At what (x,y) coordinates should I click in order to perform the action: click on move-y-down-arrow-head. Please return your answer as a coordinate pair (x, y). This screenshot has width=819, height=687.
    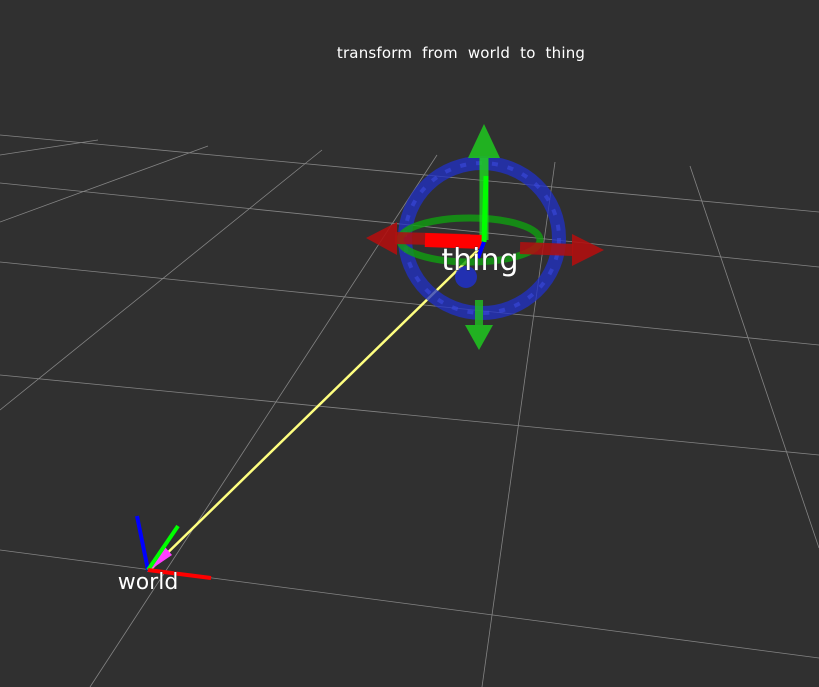
    Looking at the image, I should click on (479, 337).